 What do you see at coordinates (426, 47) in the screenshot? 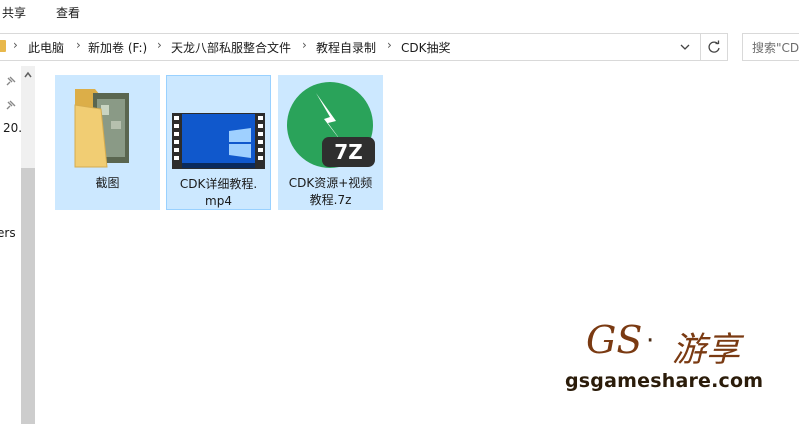
I see `breadcrumb-current: CDK抽奖` at bounding box center [426, 47].